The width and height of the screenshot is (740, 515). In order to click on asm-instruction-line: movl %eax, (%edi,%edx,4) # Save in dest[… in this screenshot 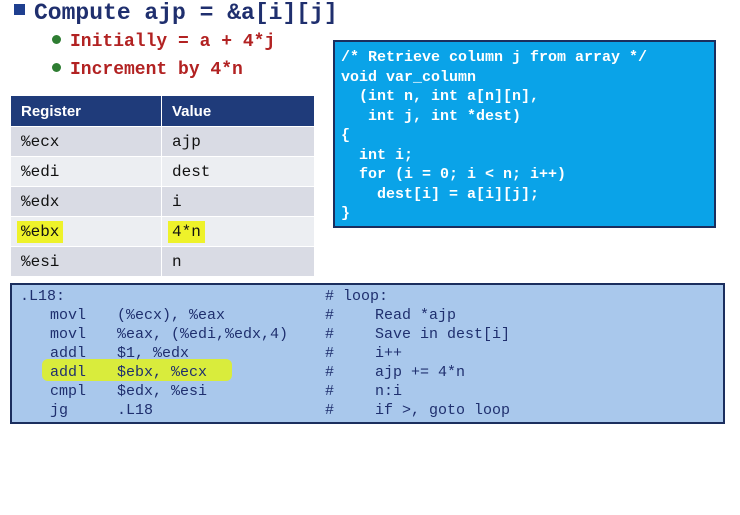, I will do `click(367, 334)`.